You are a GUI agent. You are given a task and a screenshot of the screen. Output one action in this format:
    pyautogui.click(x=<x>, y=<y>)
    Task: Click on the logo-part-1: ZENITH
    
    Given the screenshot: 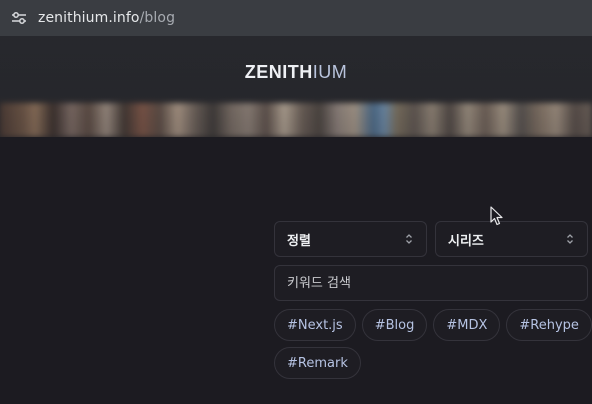 What is the action you would take?
    pyautogui.click(x=278, y=72)
    